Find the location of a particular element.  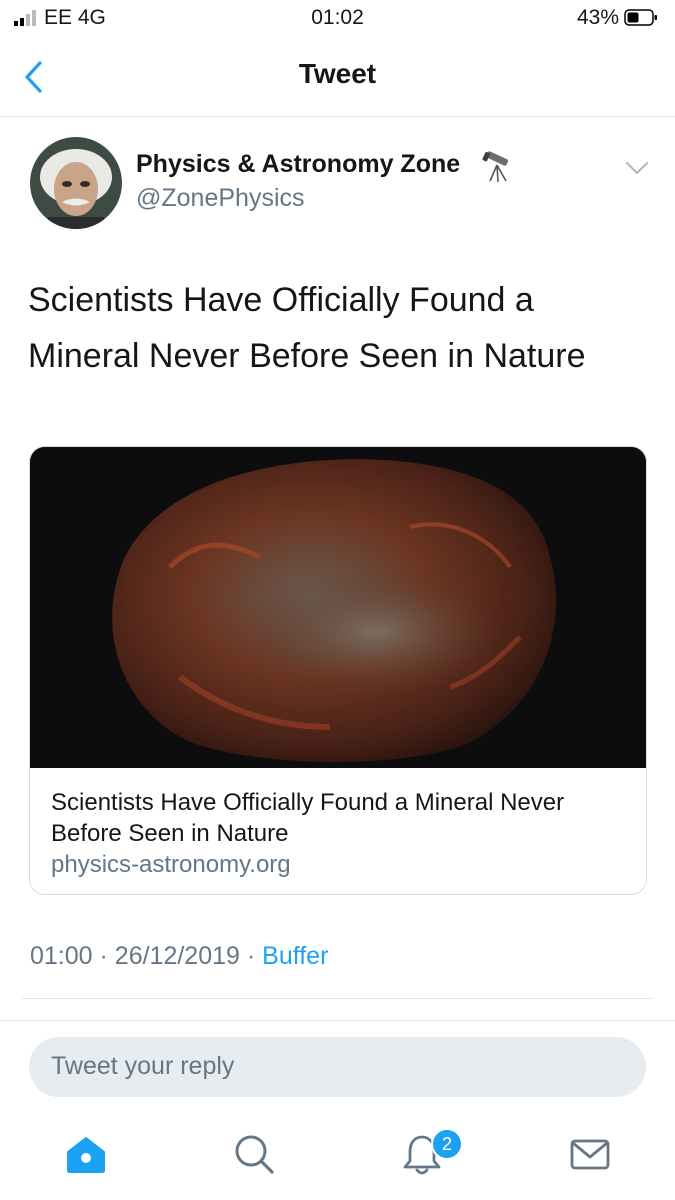

reply-input: Tweet your reply is located at coordinates (337, 1067).